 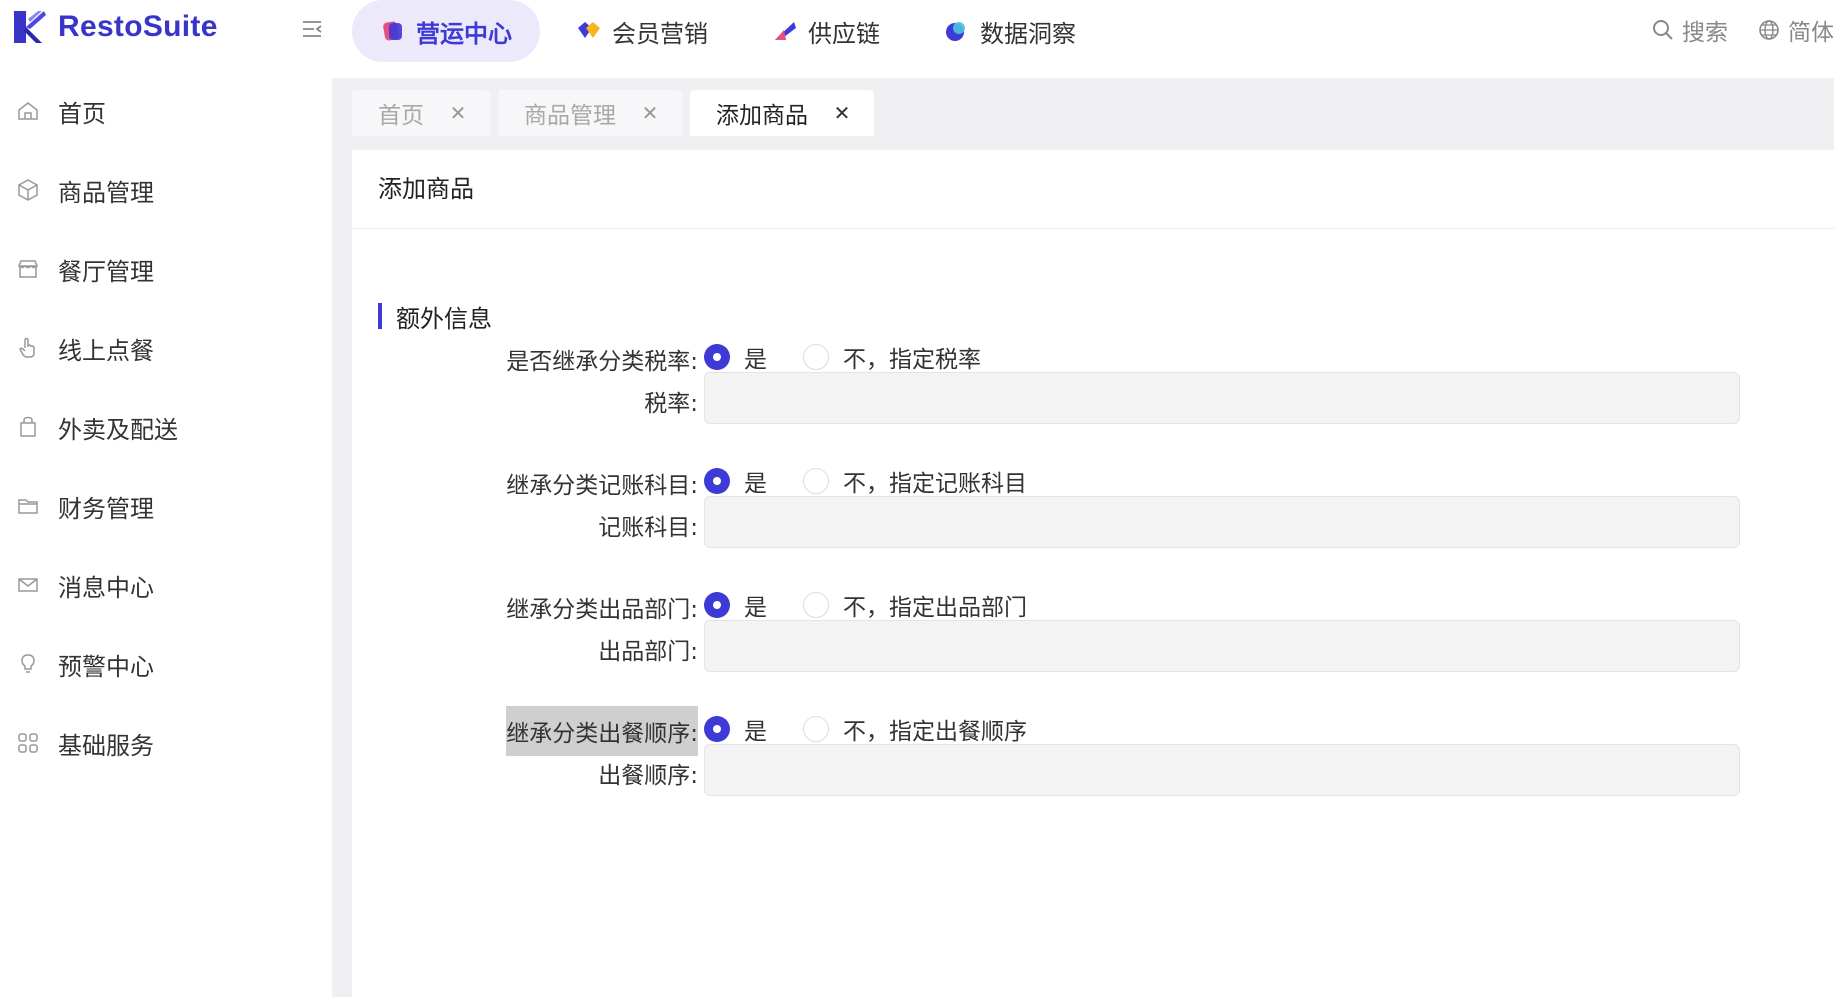 I want to click on form-row-inherit-department: 继承分类出品部门: 是 不，指定出品部门, so click(x=1093, y=604).